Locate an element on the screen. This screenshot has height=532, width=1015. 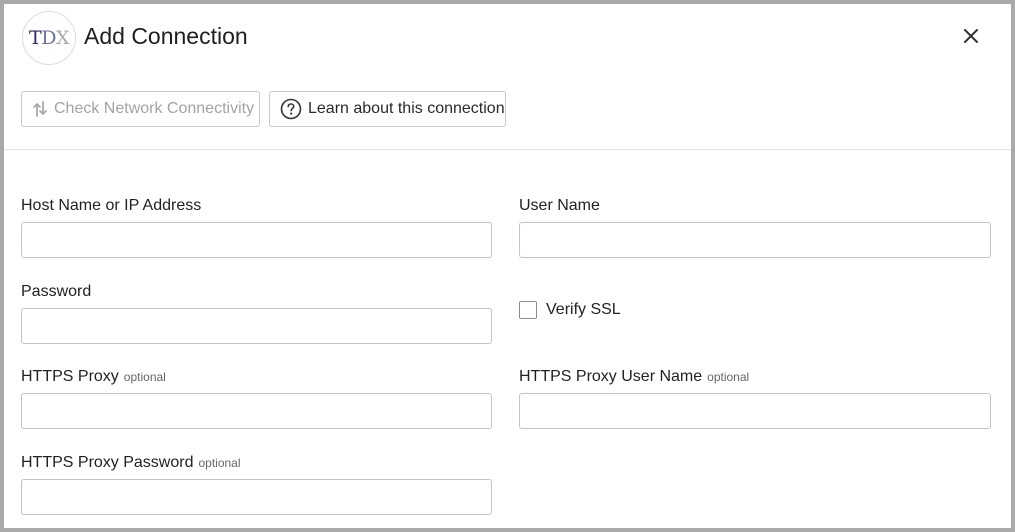
logo-letter-d: D is located at coordinates (48, 38).